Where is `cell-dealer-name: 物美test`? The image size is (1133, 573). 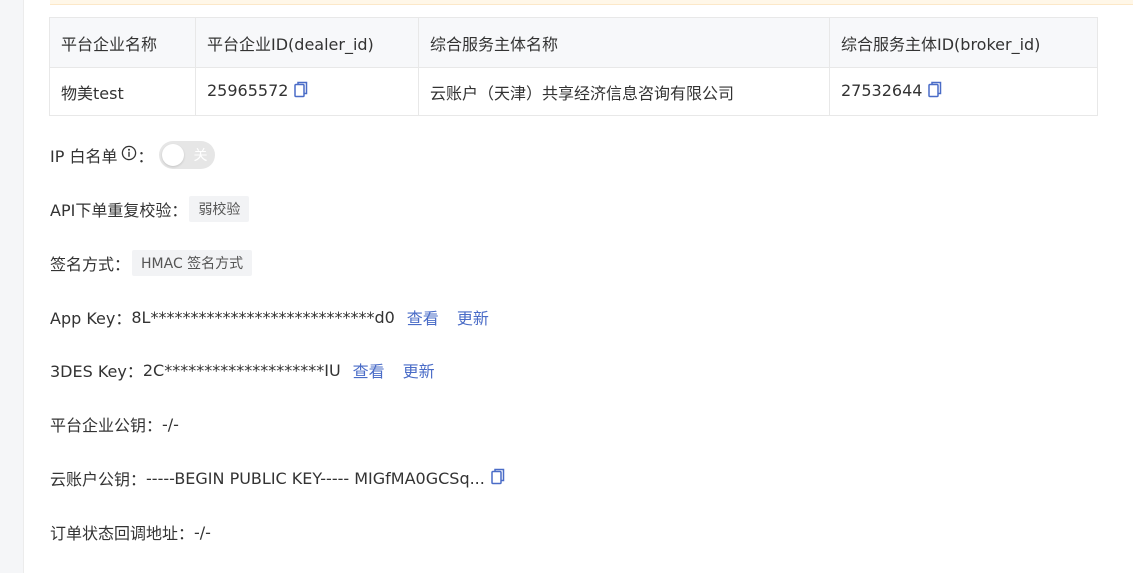 cell-dealer-name: 物美test is located at coordinates (122, 91).